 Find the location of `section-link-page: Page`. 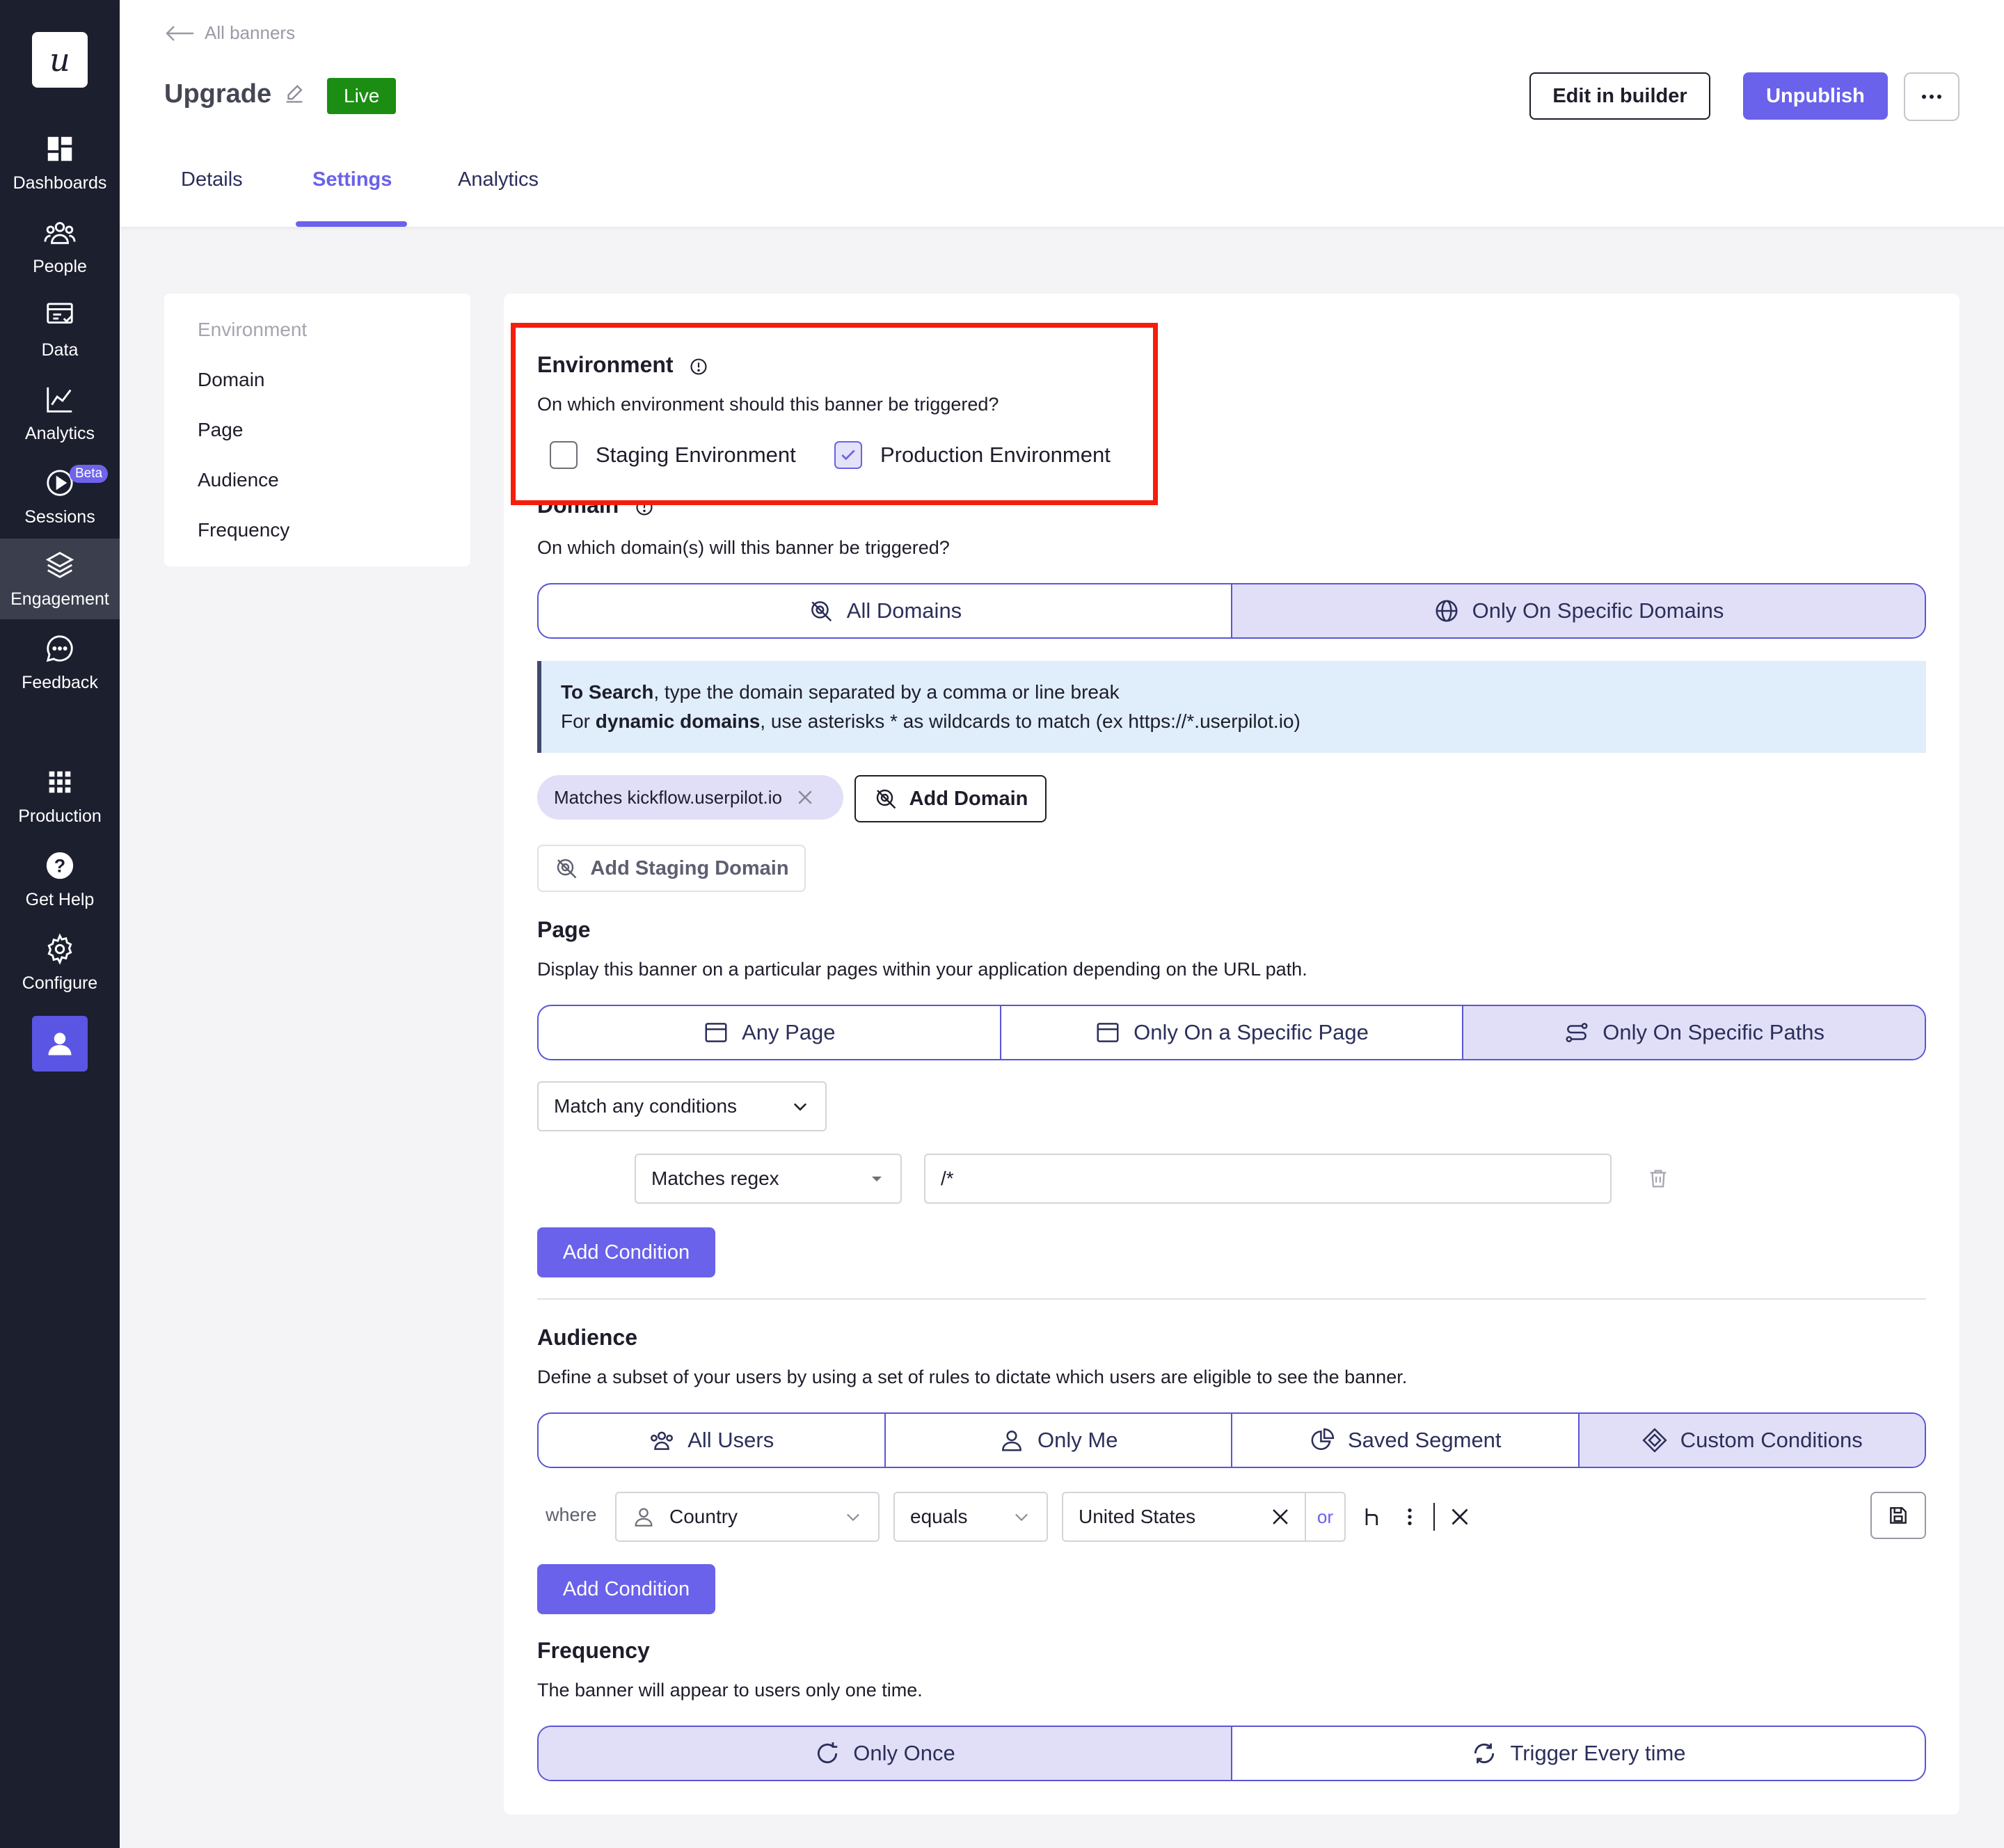

section-link-page: Page is located at coordinates (220, 430).